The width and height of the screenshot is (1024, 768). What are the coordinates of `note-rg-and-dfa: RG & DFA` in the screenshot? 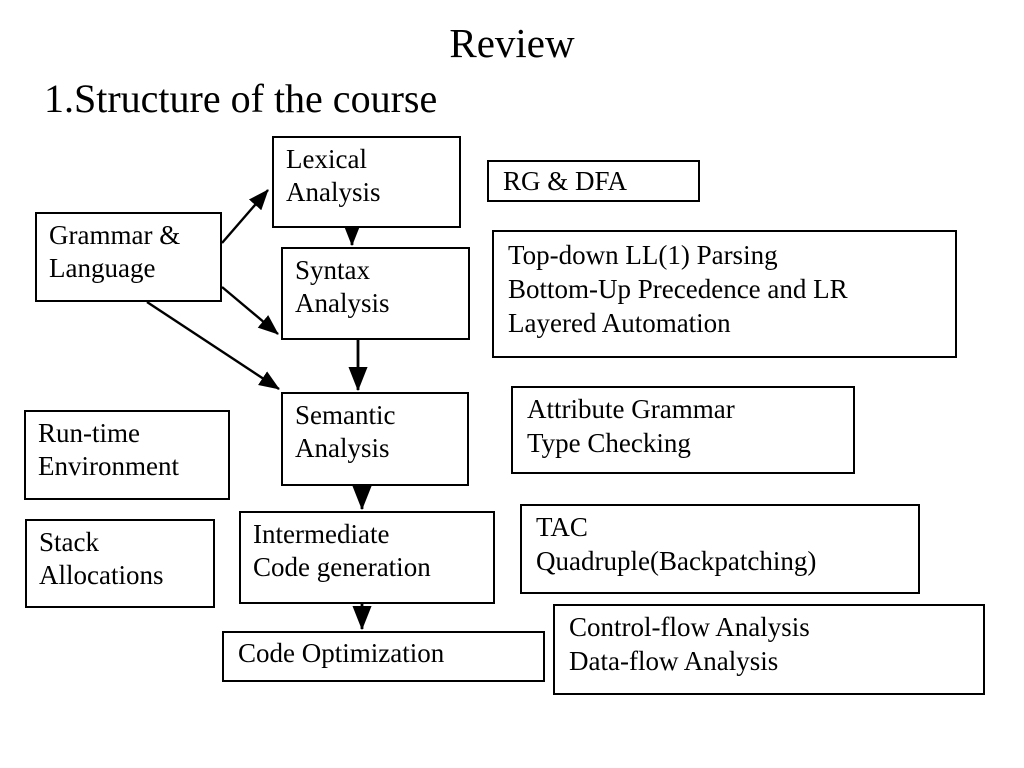 It's located at (593, 181).